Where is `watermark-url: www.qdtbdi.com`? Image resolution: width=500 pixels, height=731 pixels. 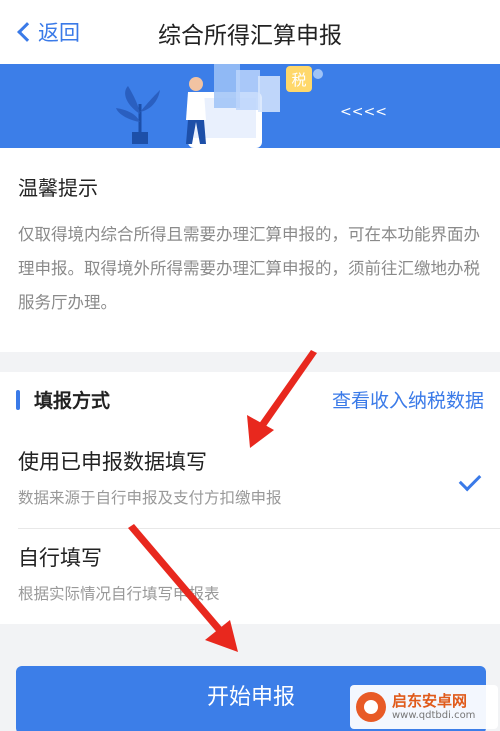
watermark-url: www.qdtbdi.com is located at coordinates (434, 715).